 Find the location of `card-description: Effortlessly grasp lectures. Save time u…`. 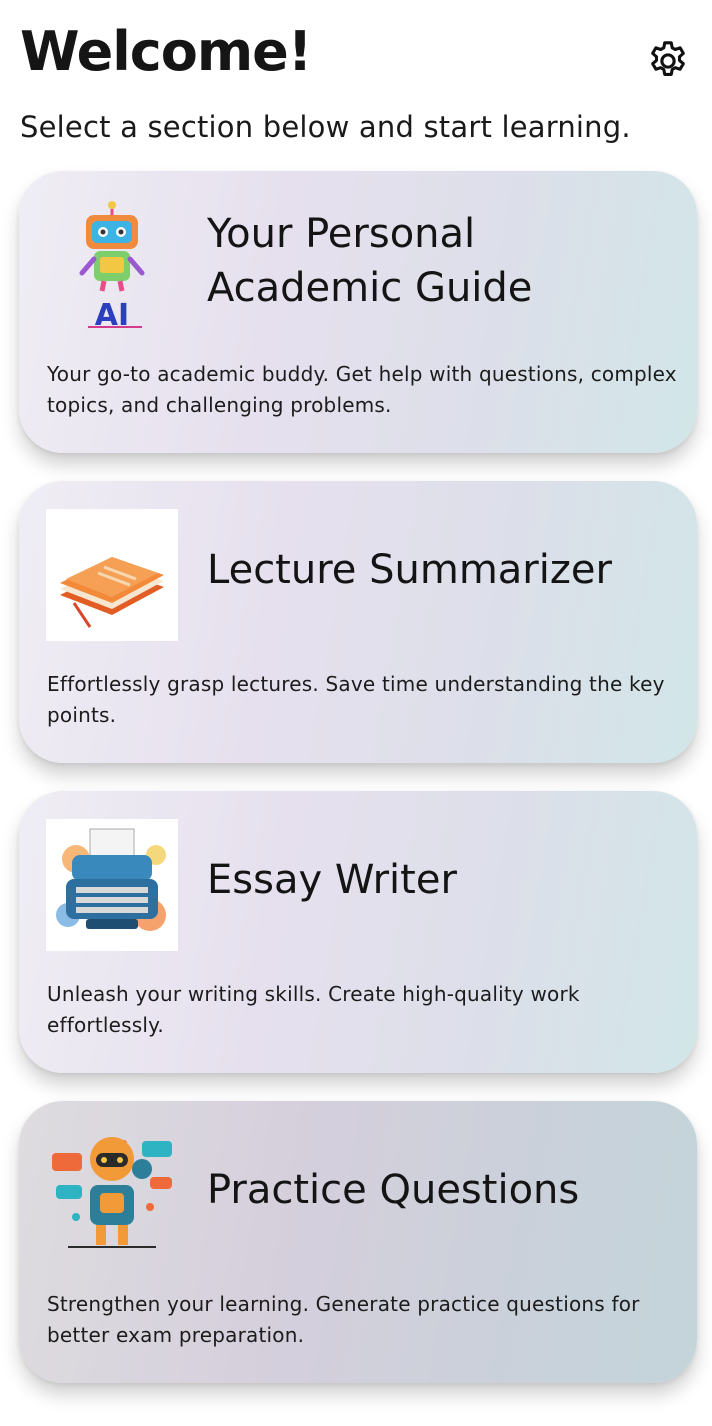

card-description: Effortlessly grasp lectures. Save time u… is located at coordinates (356, 699).